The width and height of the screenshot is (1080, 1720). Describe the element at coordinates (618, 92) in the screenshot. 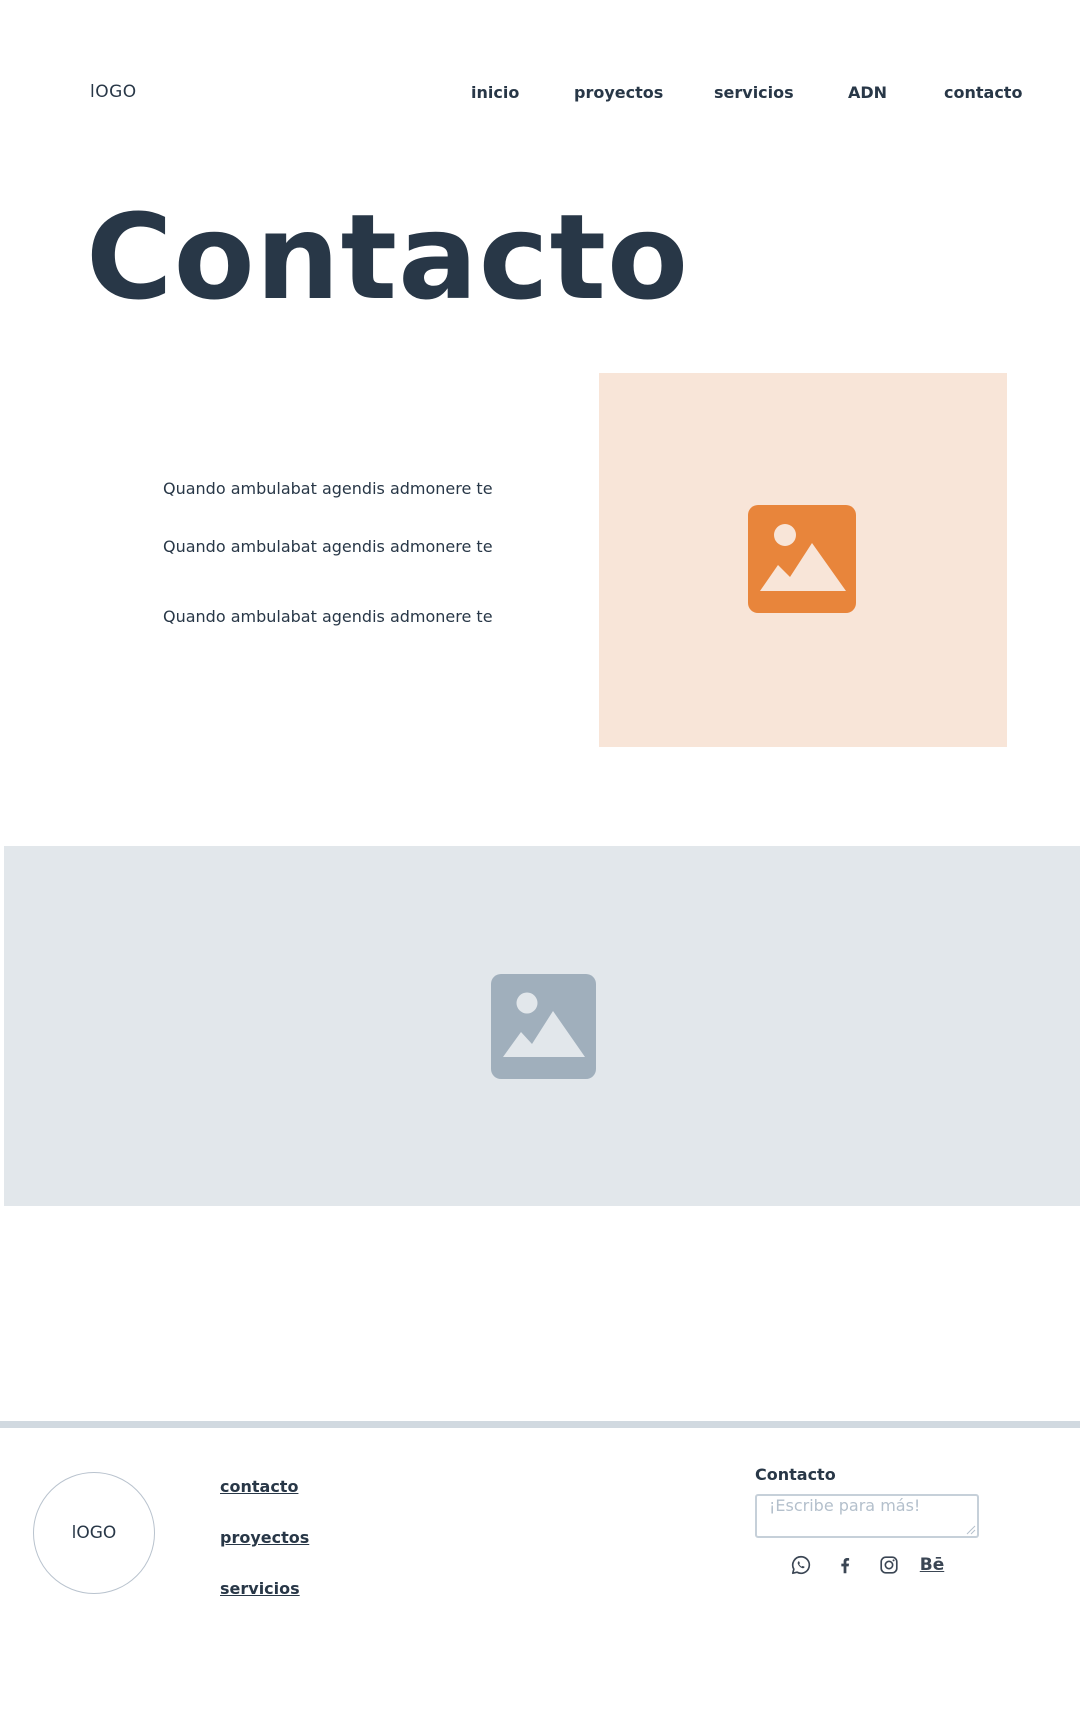

I see `nav-item-proyectos: proyectos` at that location.